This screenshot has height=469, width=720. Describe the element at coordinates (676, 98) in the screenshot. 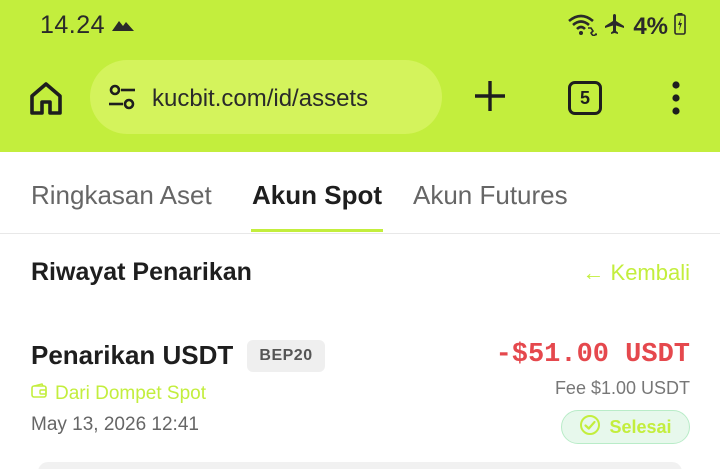

I see `more-vert-icon` at that location.